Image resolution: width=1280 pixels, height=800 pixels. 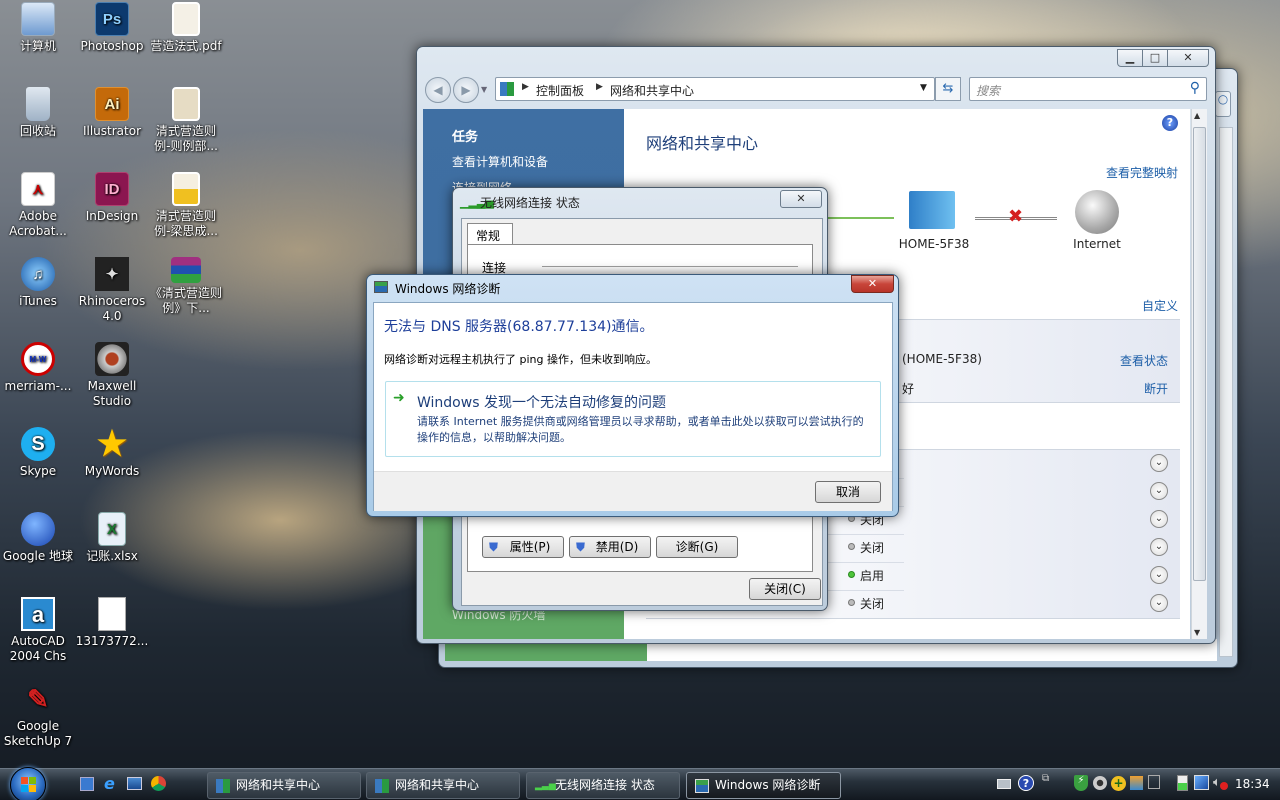 I want to click on desktop-icon-label: Google SketchUp 7, so click(x=38, y=733).